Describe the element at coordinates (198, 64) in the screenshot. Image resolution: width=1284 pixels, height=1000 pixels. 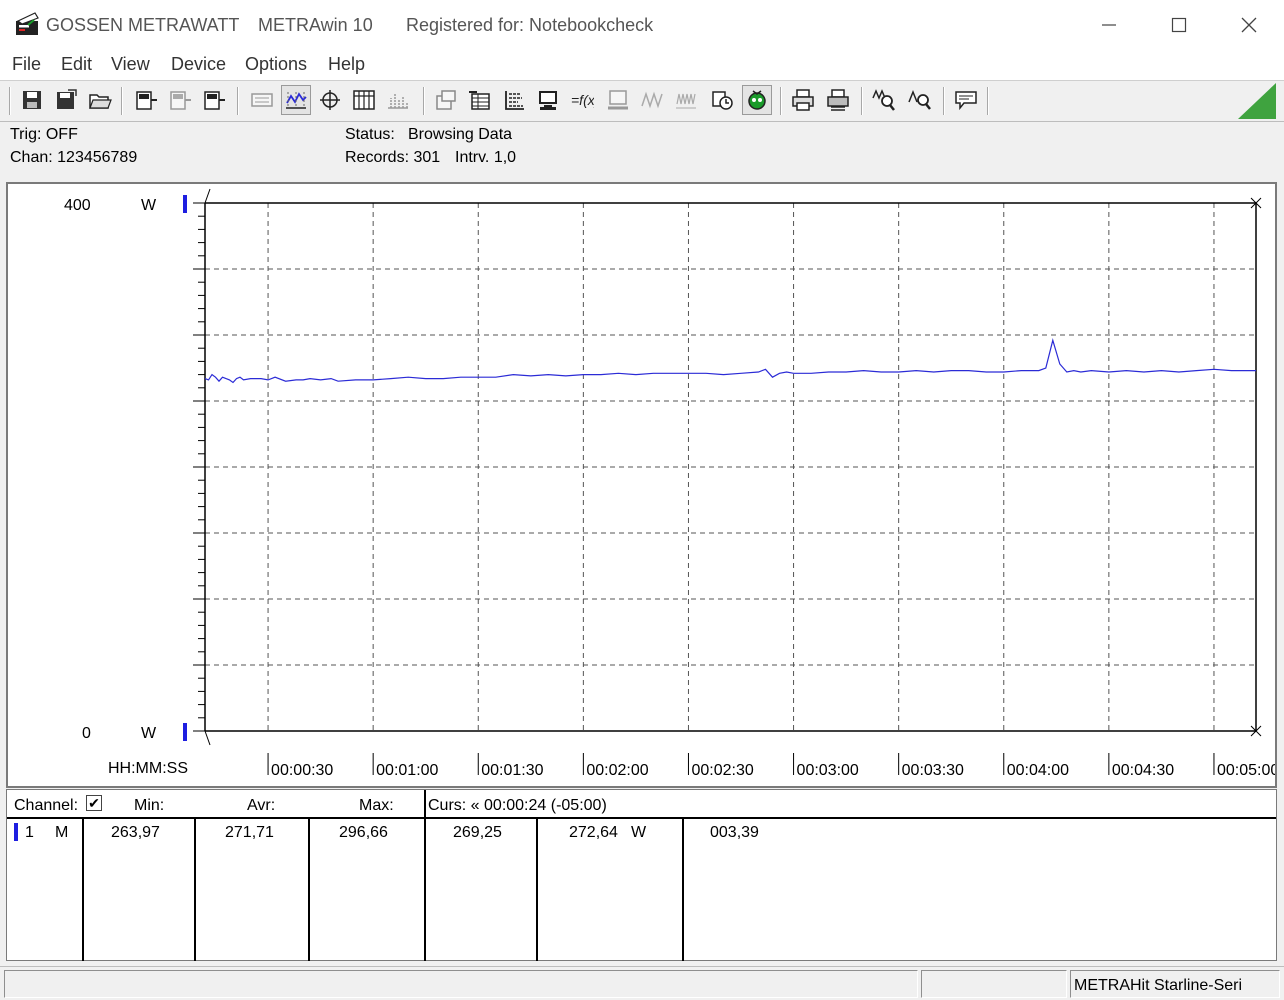
I see `menu-device: Device` at that location.